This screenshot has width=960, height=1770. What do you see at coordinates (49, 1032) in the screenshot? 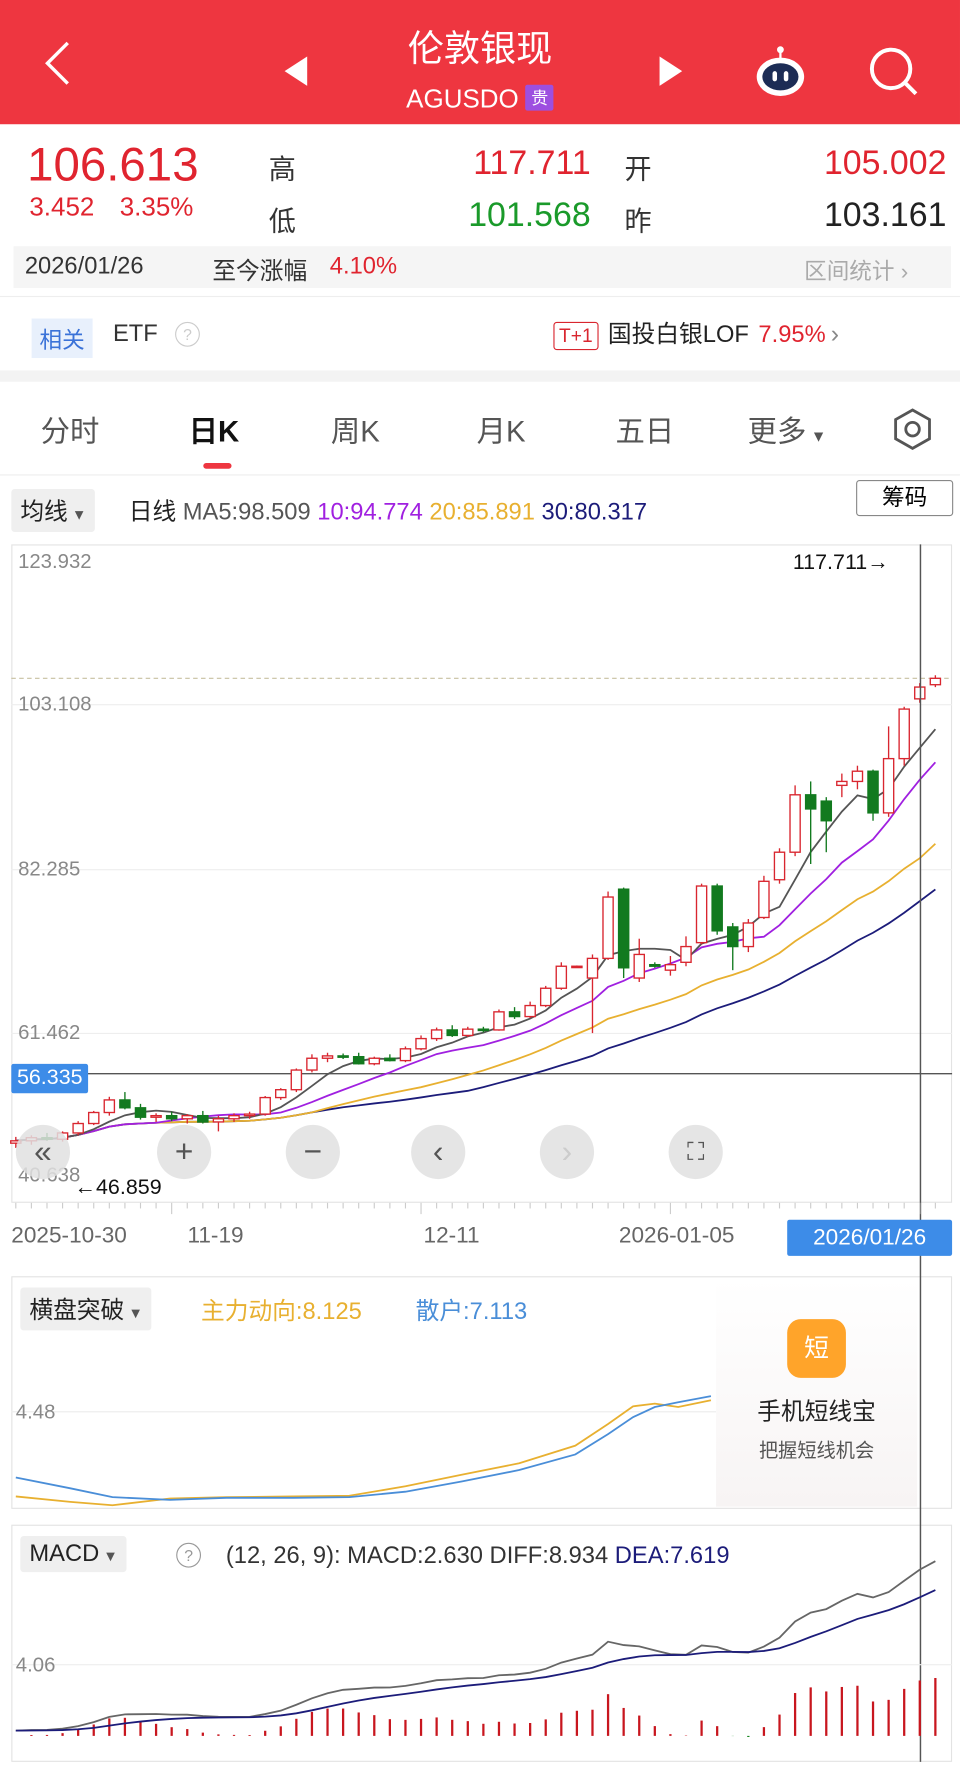
I see `y-tick: 61.462` at bounding box center [49, 1032].